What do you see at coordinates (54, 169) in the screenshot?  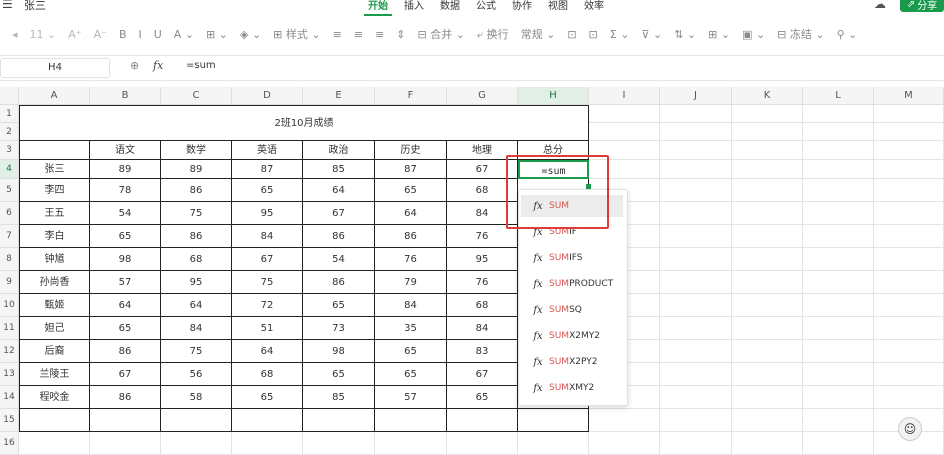 I see `student-name-cell: 张三` at bounding box center [54, 169].